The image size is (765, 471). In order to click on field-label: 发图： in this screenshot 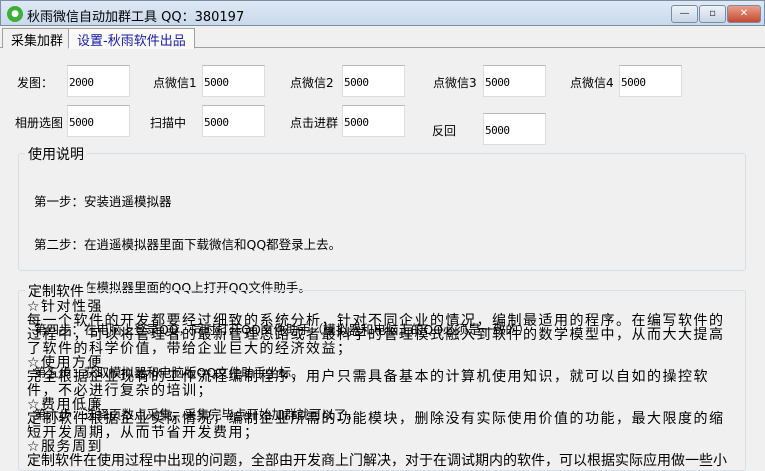, I will do `click(35, 83)`.